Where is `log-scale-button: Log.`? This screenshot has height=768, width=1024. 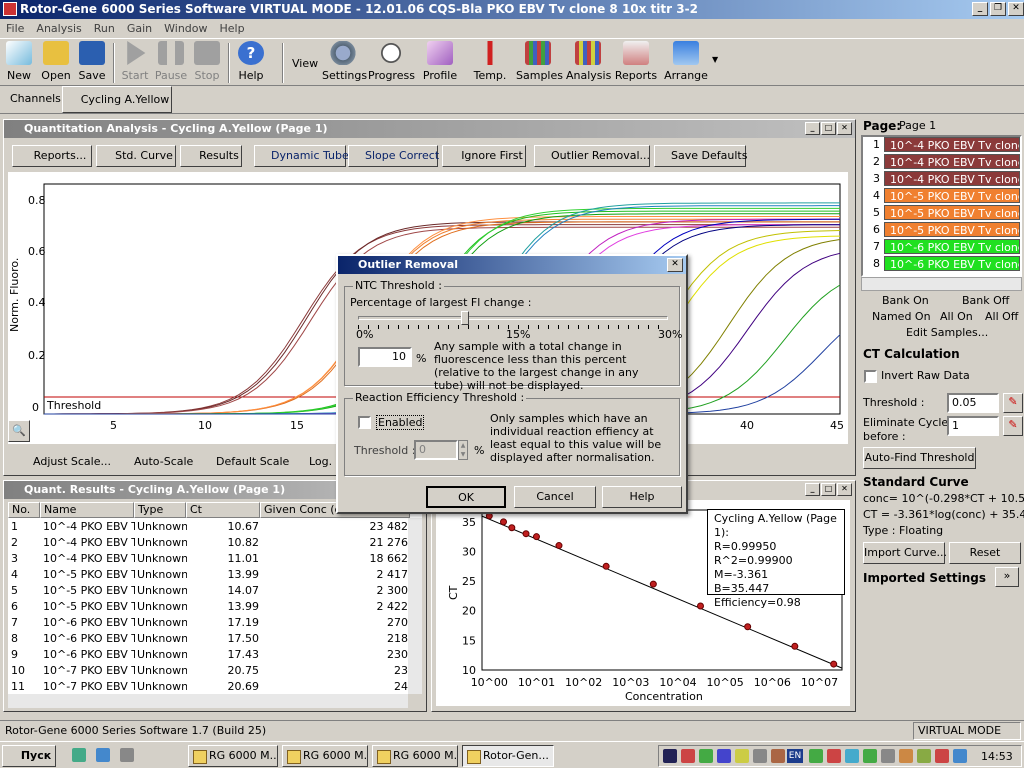 log-scale-button: Log. is located at coordinates (320, 461).